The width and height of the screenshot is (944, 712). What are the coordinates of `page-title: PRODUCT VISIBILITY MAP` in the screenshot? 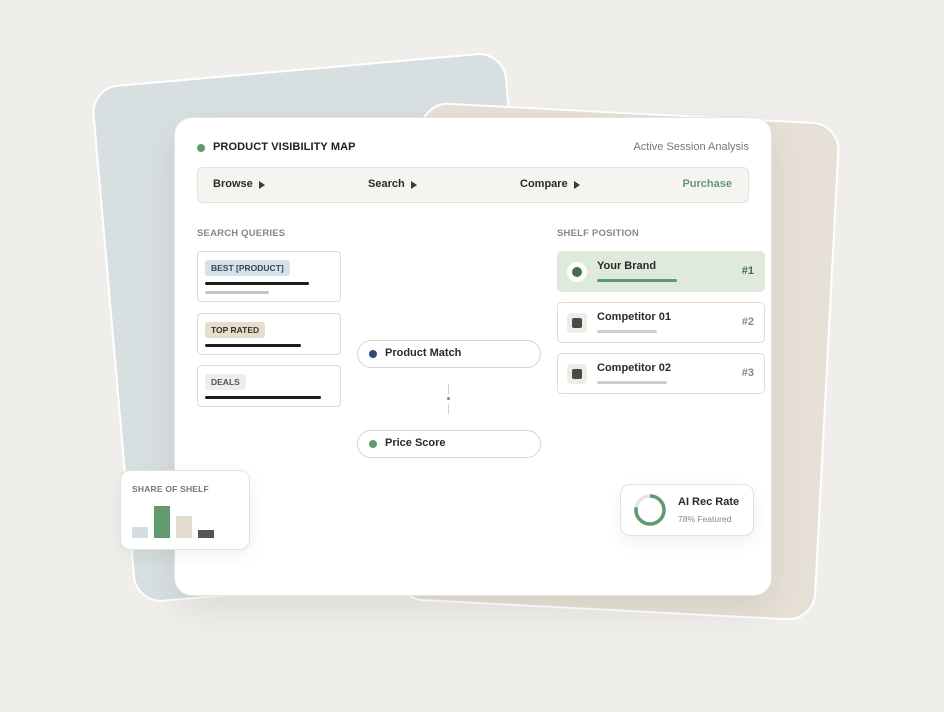 It's located at (284, 147).